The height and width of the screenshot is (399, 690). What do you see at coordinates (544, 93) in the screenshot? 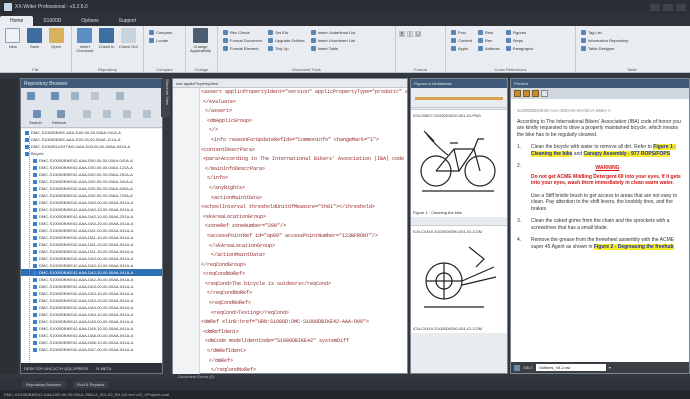
I see `zoom-out-icon` at bounding box center [544, 93].